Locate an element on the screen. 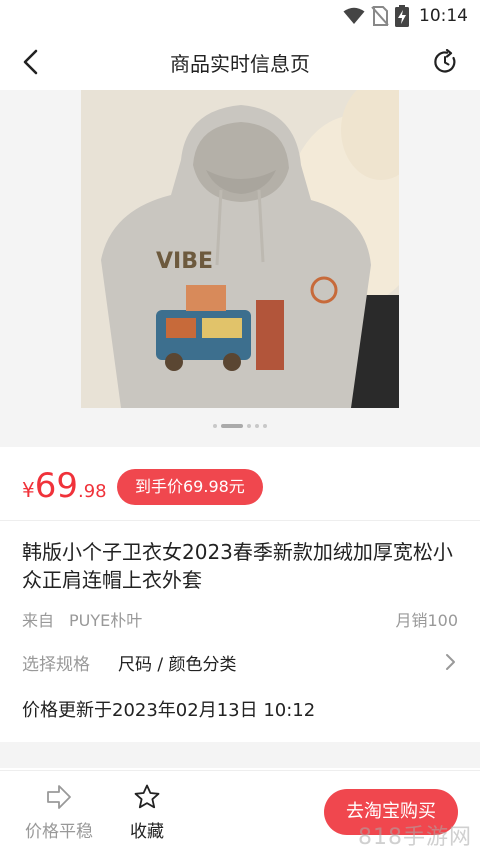 This screenshot has width=480, height=853. no-sim-icon is located at coordinates (380, 16).